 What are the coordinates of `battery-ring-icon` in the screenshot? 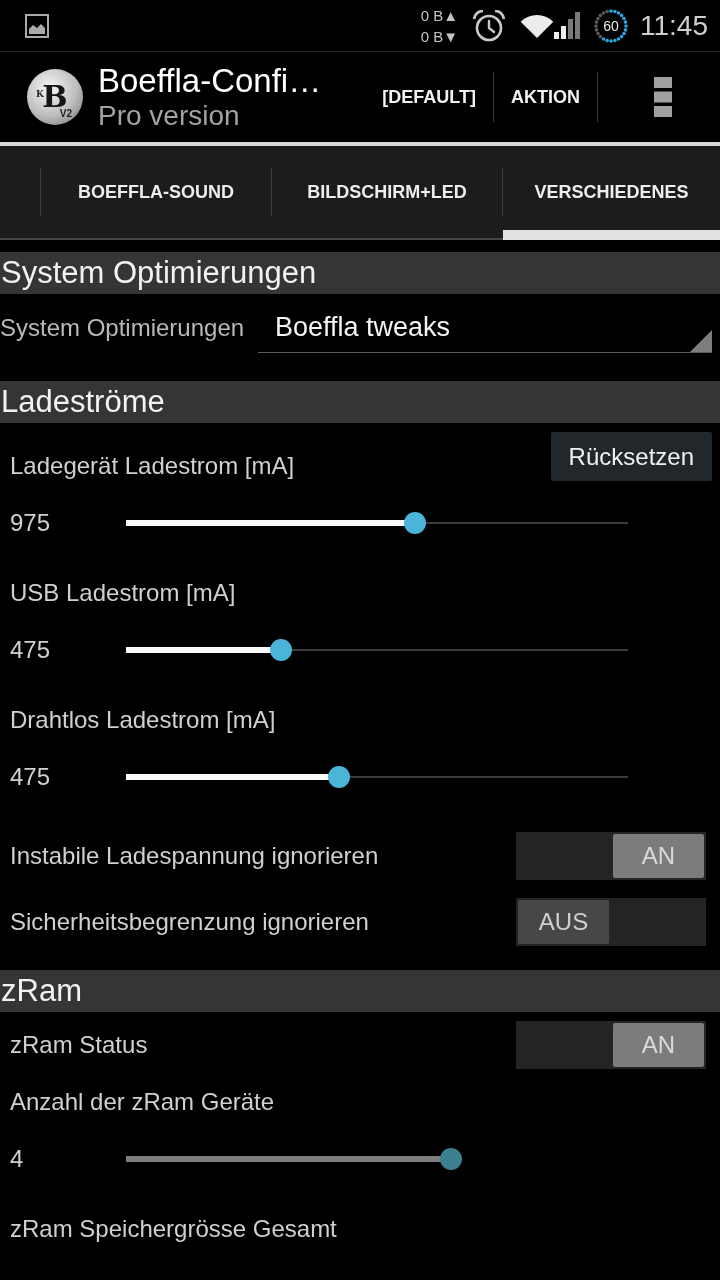 It's located at (611, 25).